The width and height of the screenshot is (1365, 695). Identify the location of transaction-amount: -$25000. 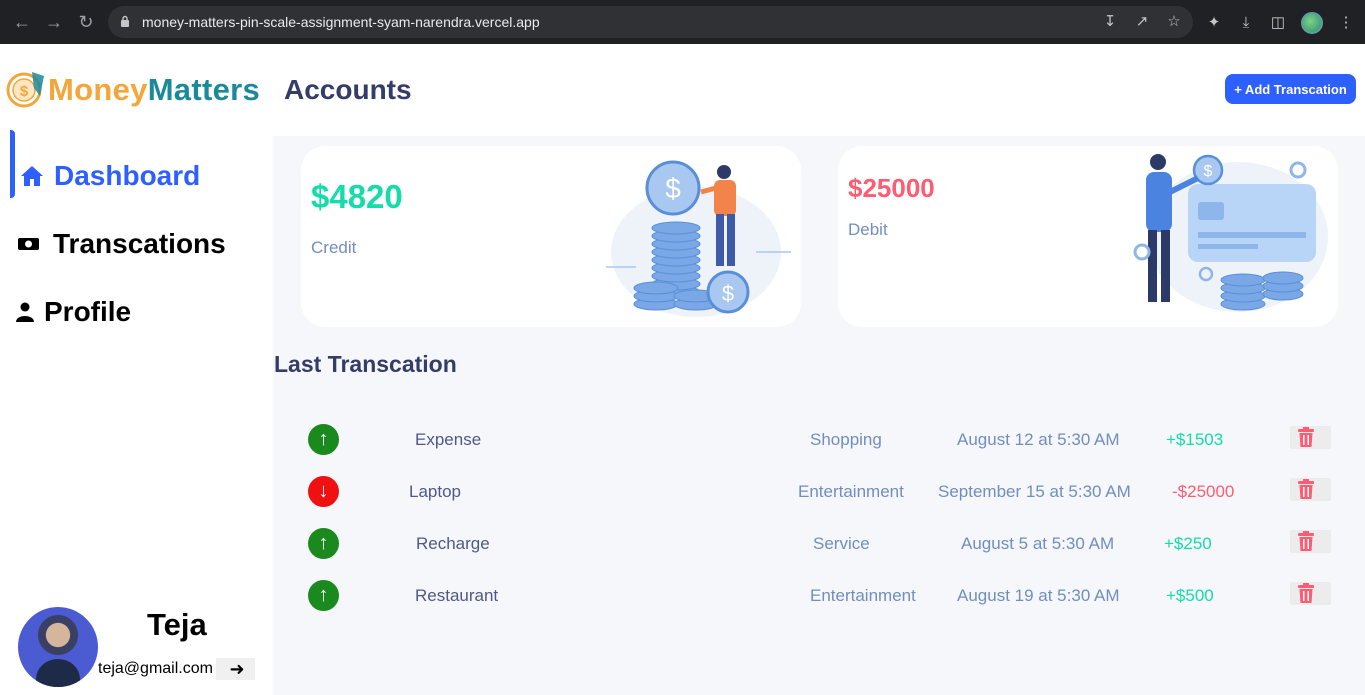
(1203, 491).